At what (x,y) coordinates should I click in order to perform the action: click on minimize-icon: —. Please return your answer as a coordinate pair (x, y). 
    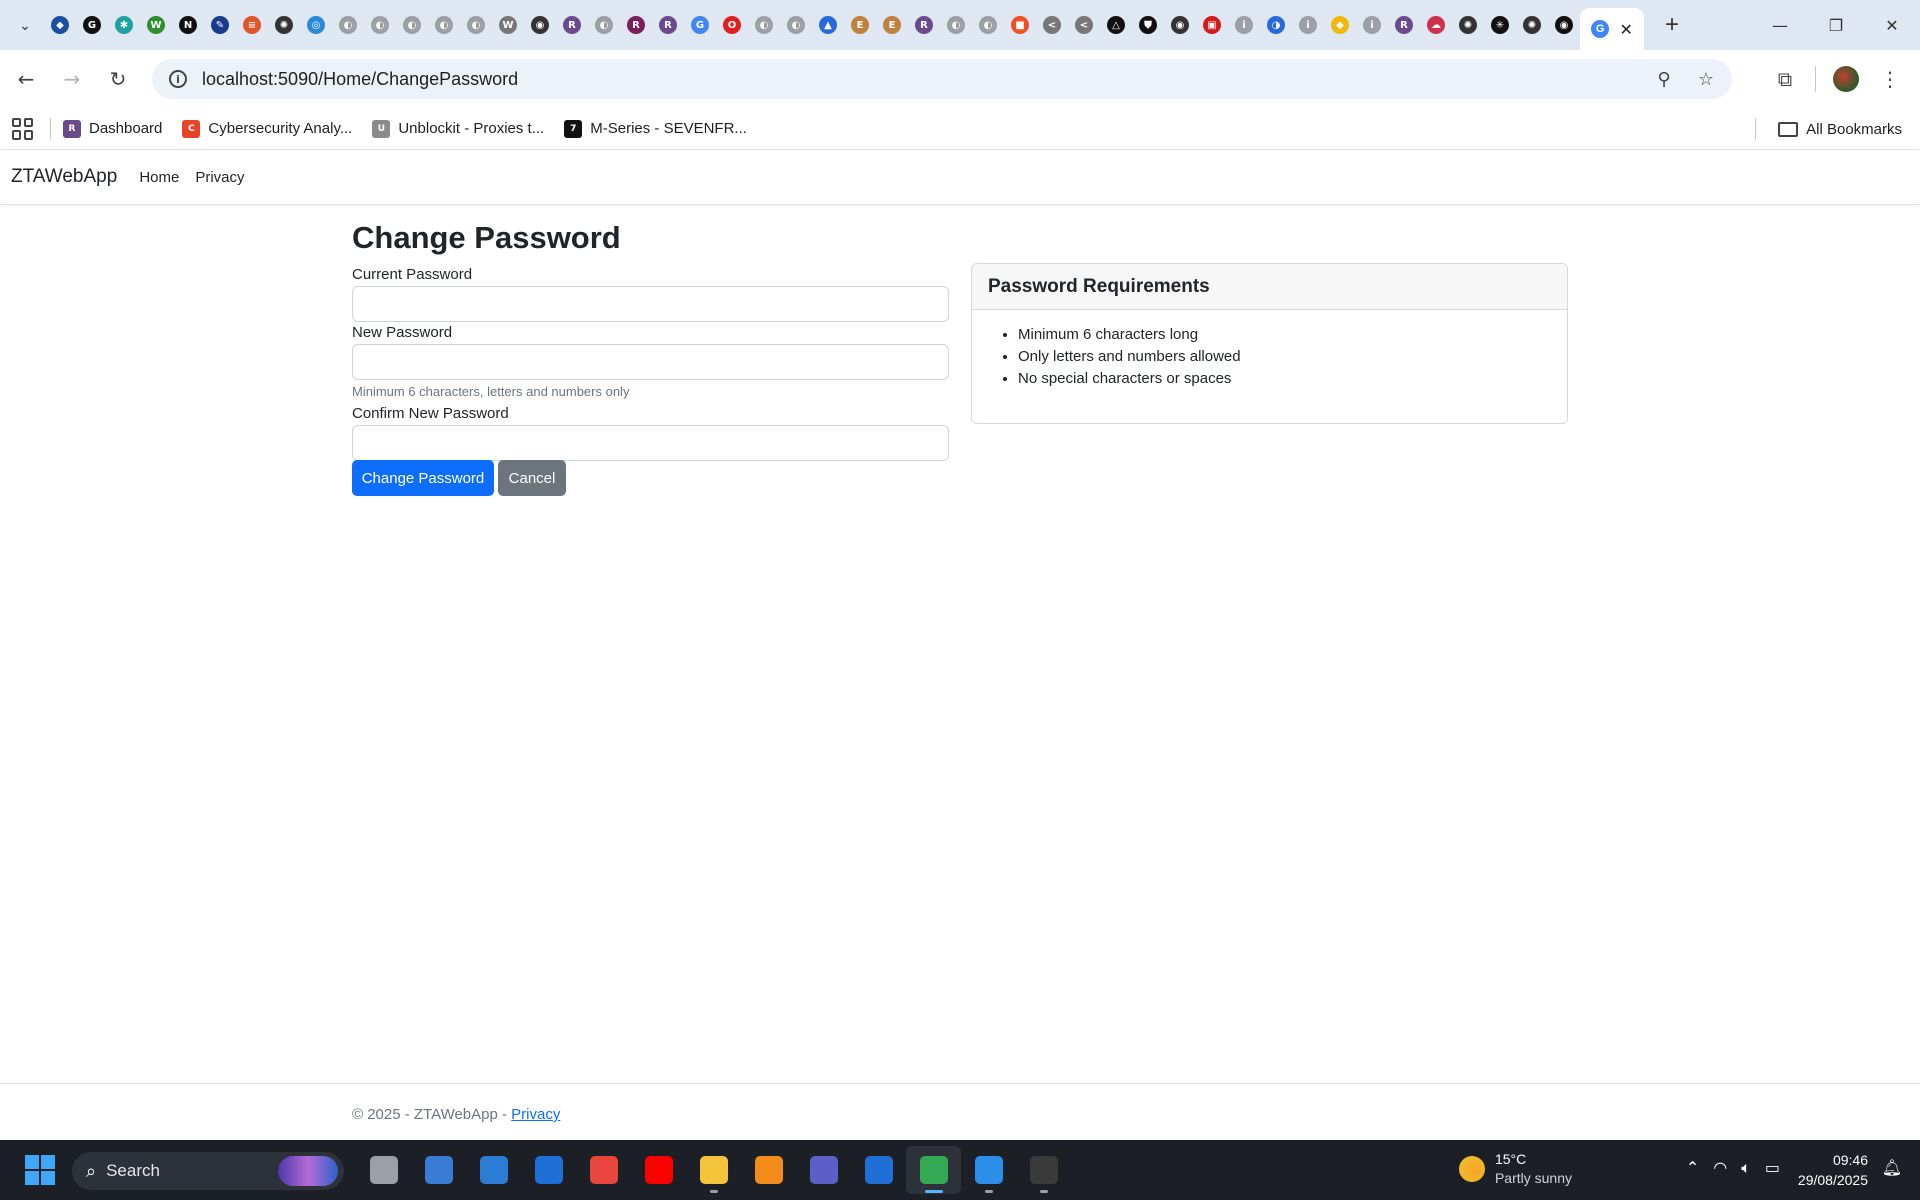
    Looking at the image, I should click on (1780, 25).